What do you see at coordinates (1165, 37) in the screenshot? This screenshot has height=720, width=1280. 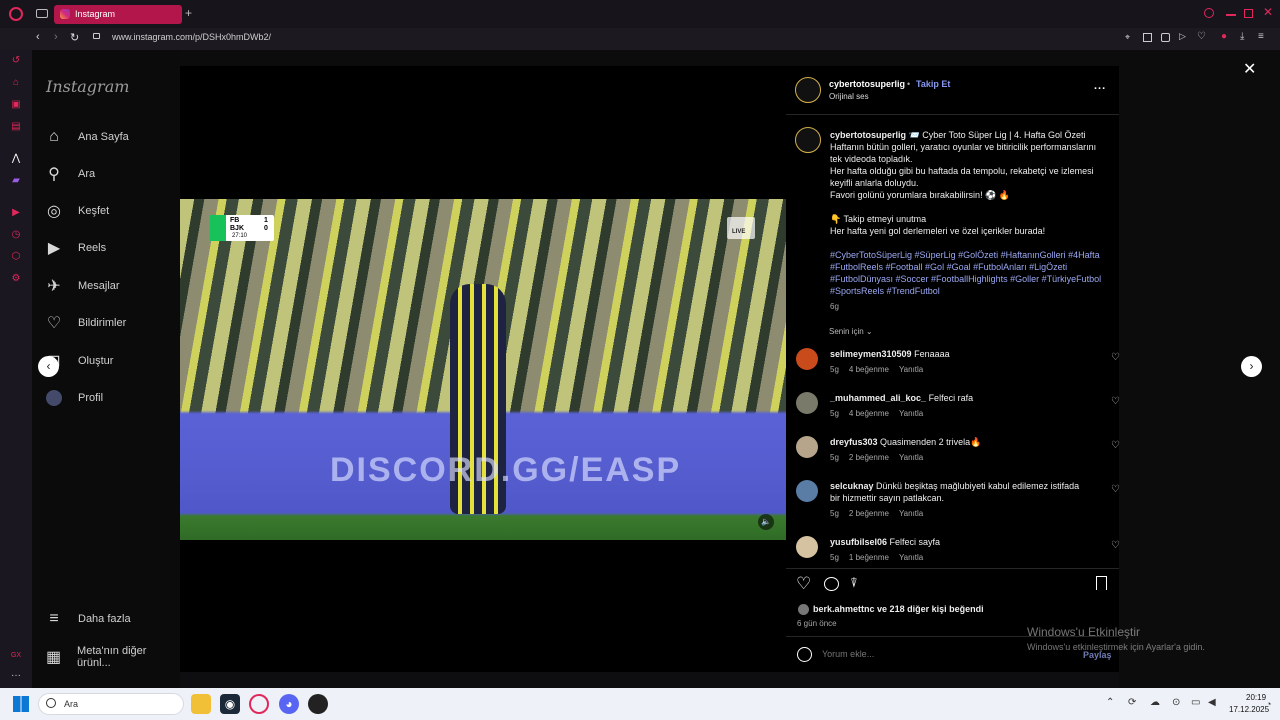 I see `adblock-icon` at bounding box center [1165, 37].